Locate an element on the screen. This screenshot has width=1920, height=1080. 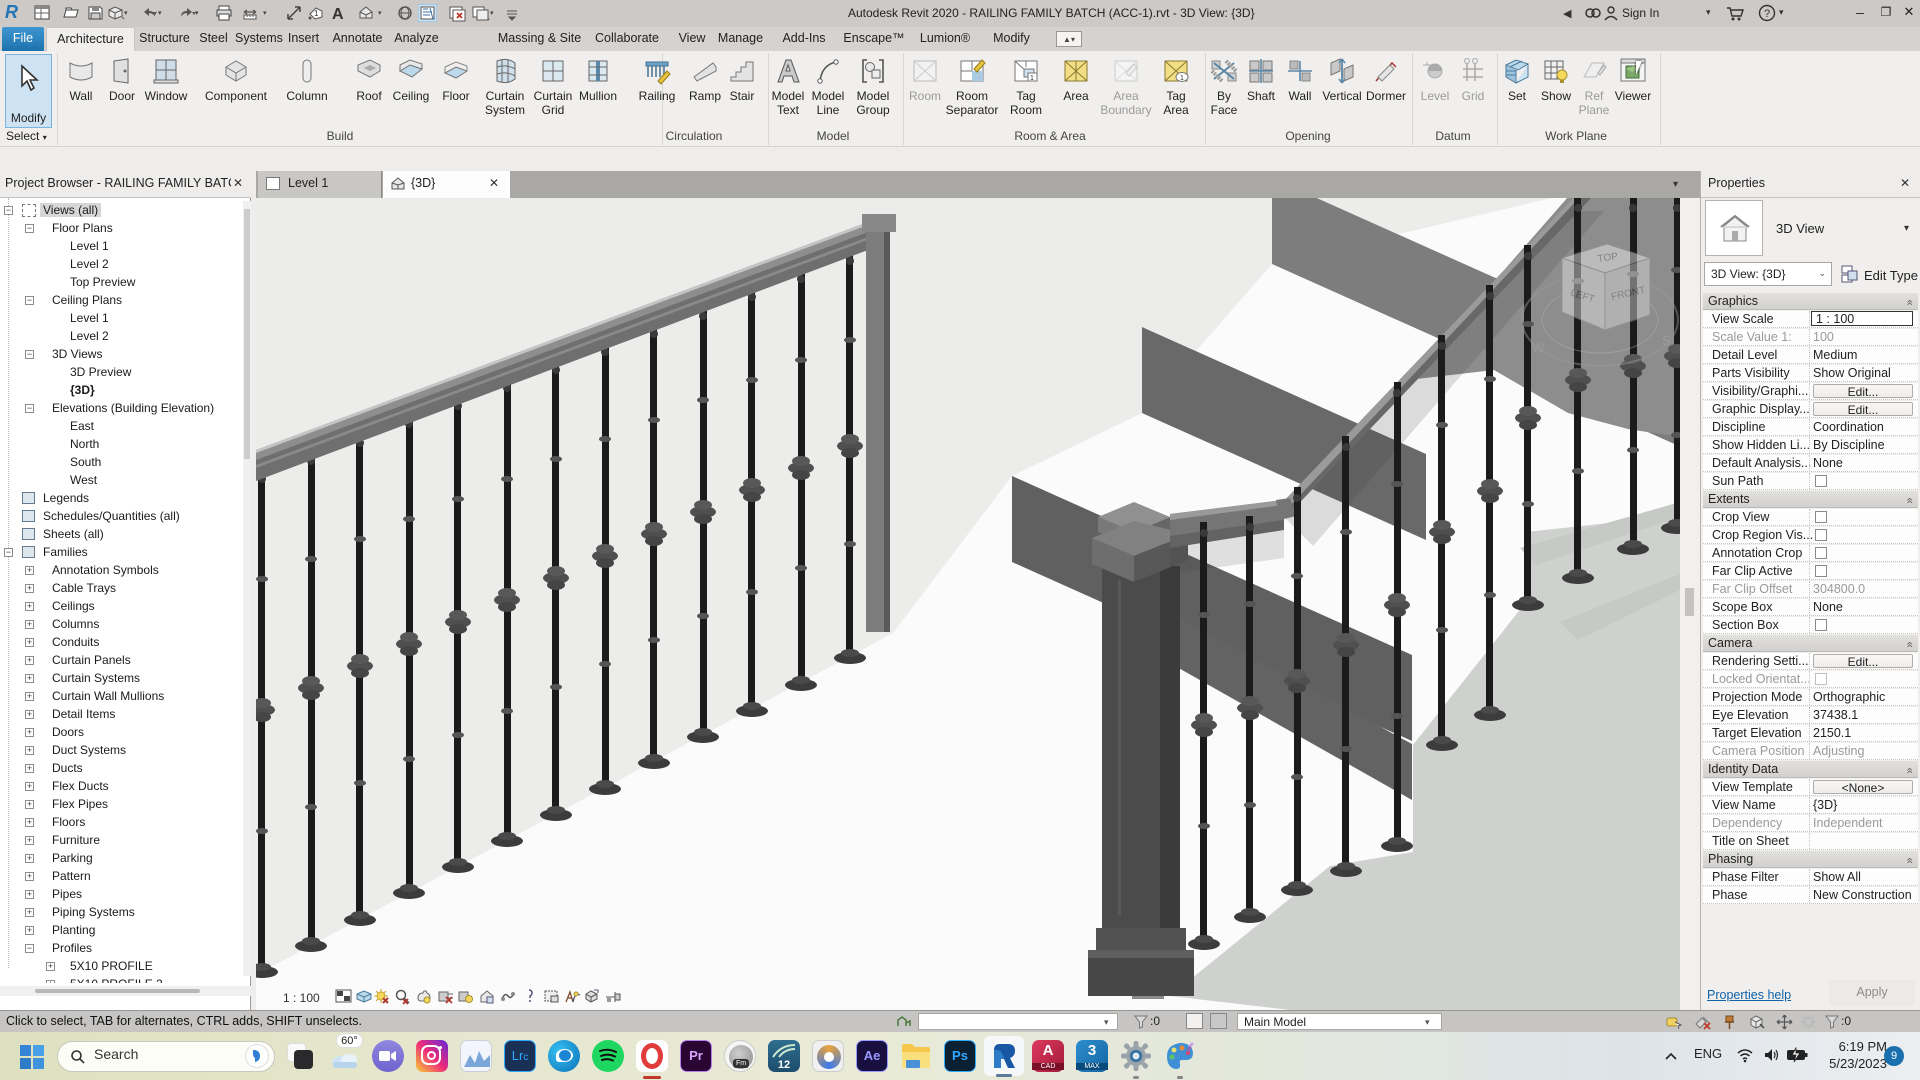
svg-text: W is located at coordinates (1538, 347).